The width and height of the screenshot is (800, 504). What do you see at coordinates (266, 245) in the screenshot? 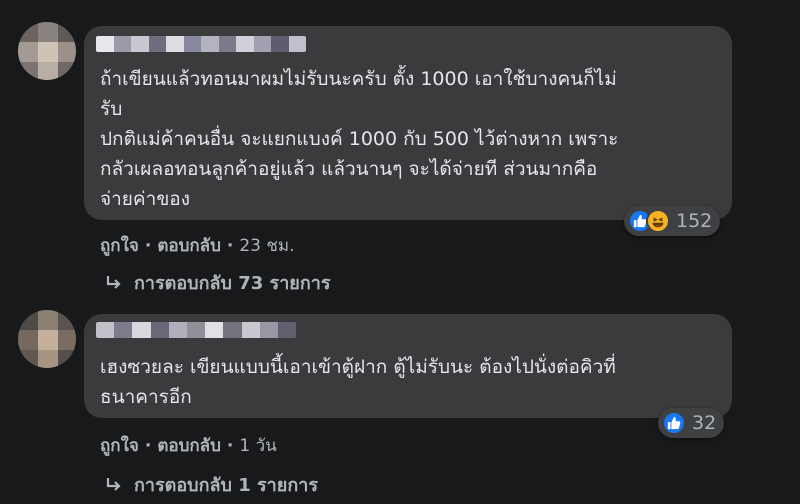
I see `timestamp: 23 ชม.` at bounding box center [266, 245].